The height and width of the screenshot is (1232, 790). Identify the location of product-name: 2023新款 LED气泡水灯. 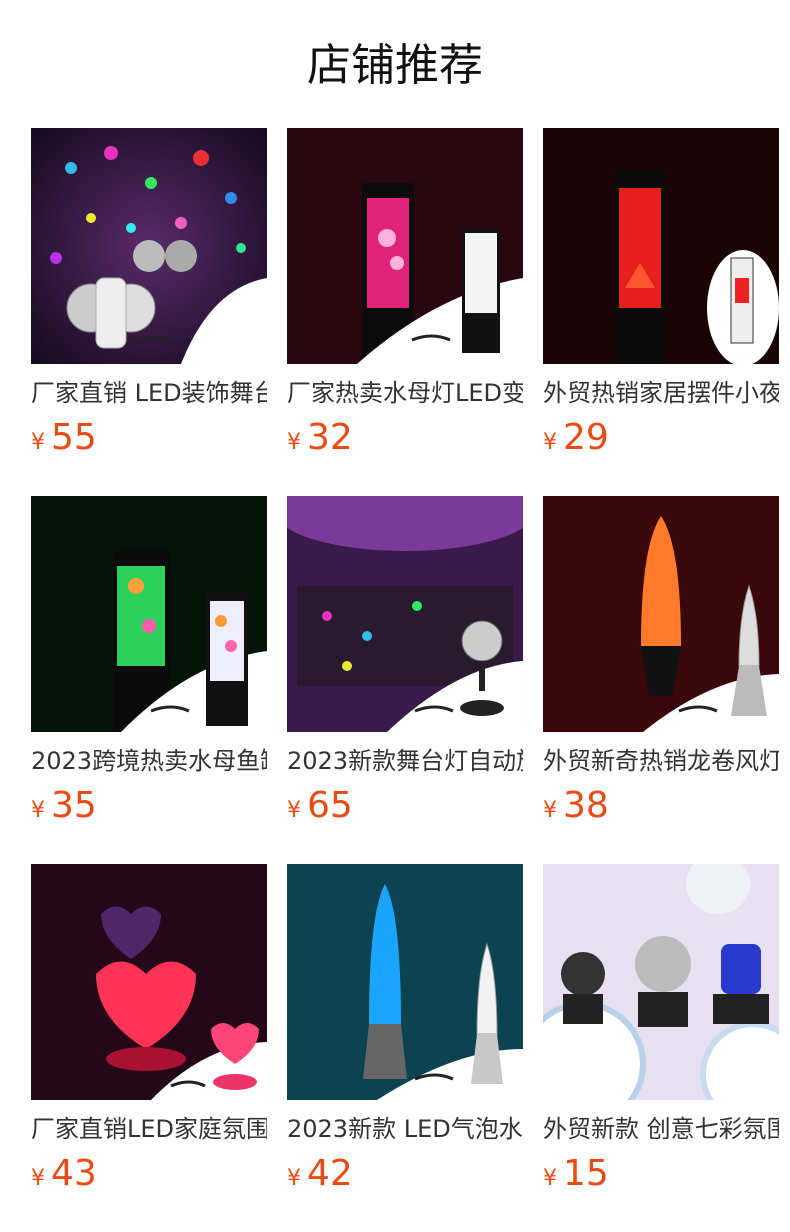
(405, 1129).